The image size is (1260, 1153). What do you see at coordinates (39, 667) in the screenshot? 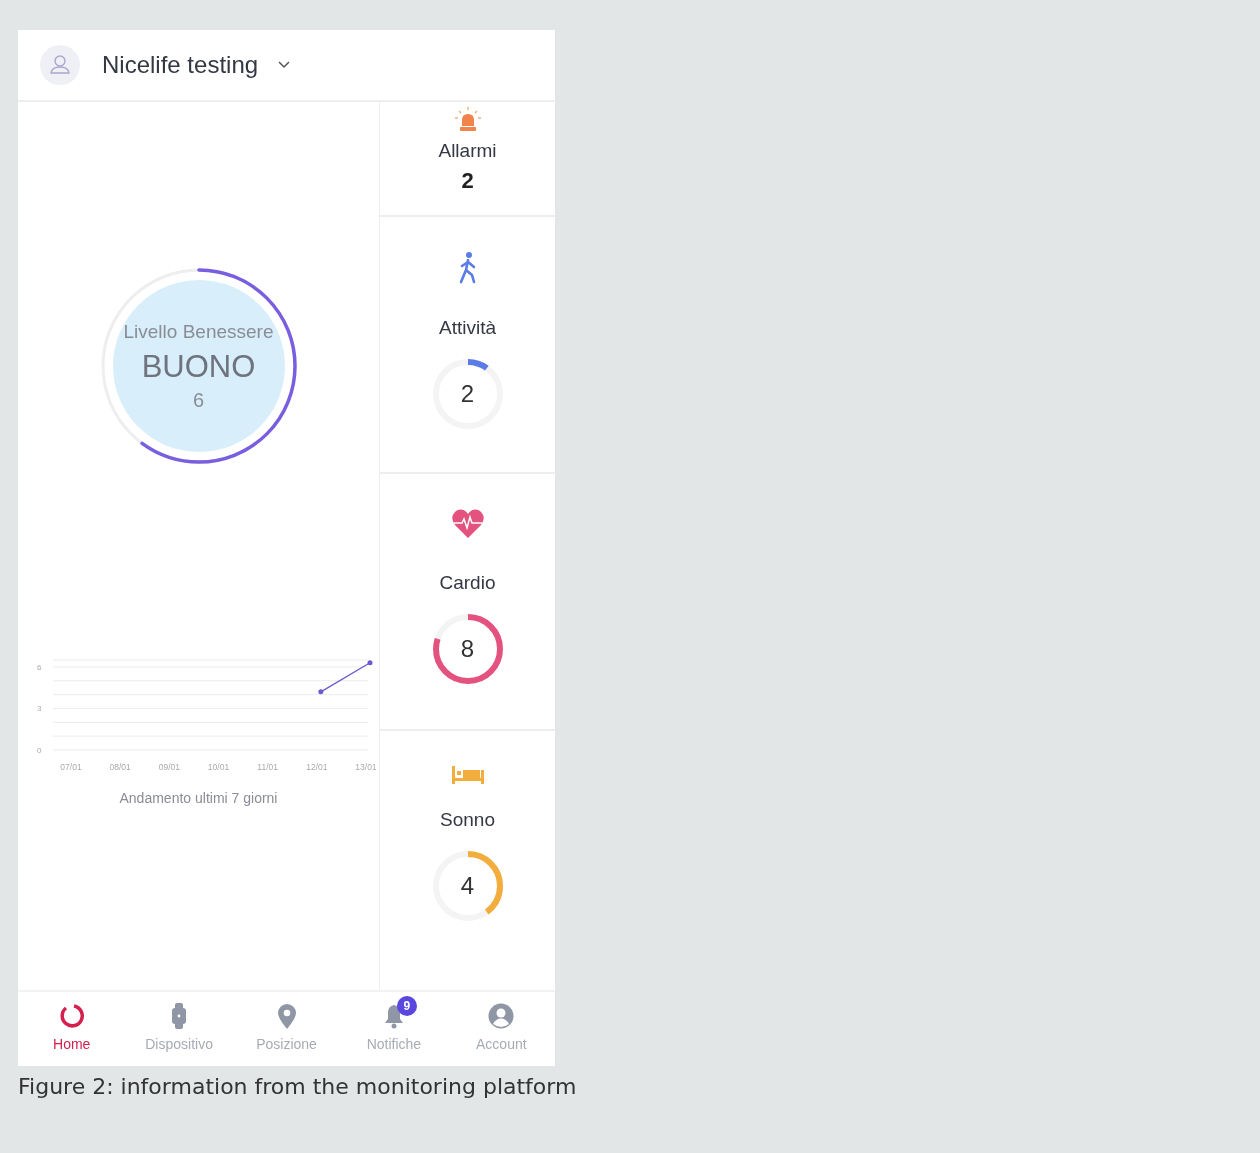
I see `y-tick-label: 6` at bounding box center [39, 667].